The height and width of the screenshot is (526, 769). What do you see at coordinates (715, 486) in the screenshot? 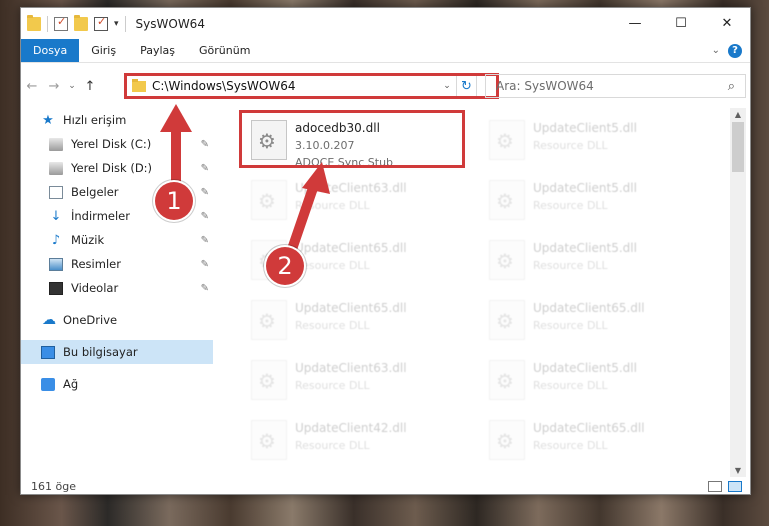
I see `details-view-icon` at bounding box center [715, 486].